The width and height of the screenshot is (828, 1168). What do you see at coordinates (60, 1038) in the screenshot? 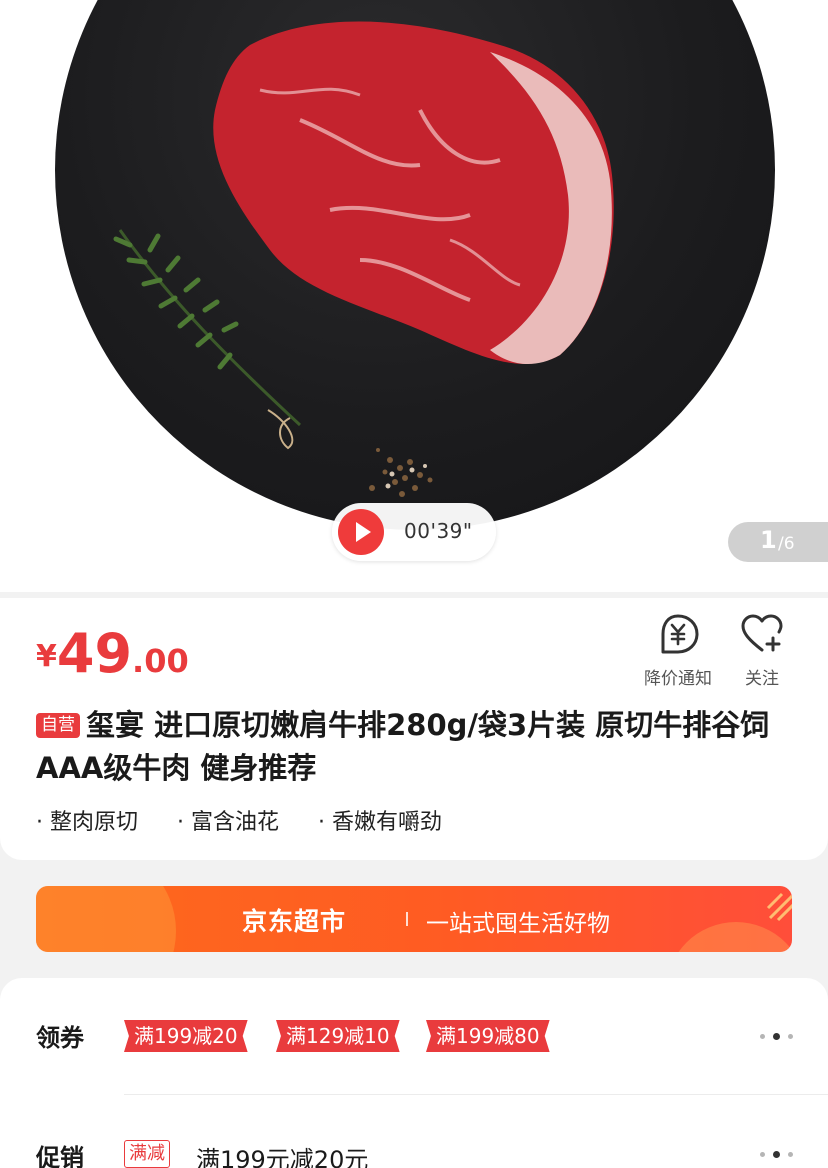
I see `coupon-label: 领券` at bounding box center [60, 1038].